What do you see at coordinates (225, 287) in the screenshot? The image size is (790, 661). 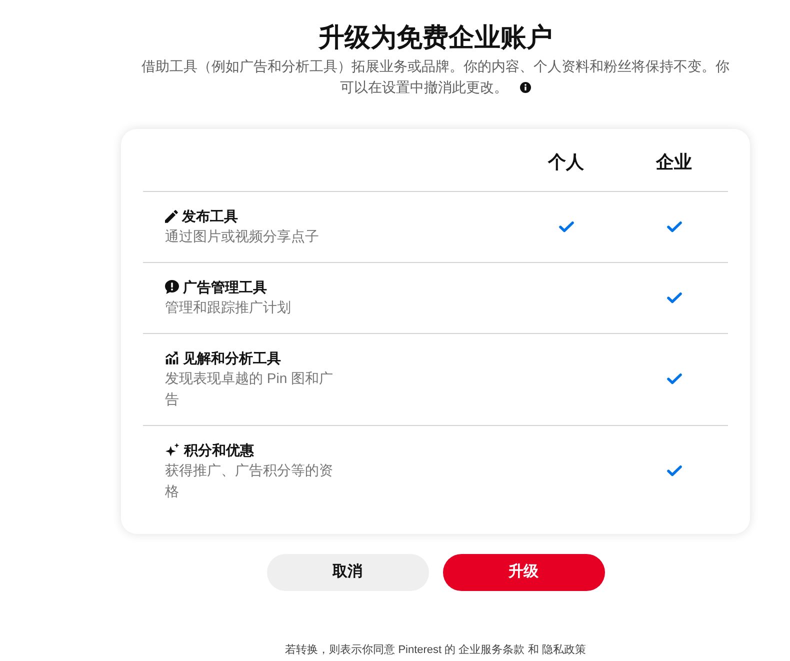 I see `feature-title: 广告管理工具` at bounding box center [225, 287].